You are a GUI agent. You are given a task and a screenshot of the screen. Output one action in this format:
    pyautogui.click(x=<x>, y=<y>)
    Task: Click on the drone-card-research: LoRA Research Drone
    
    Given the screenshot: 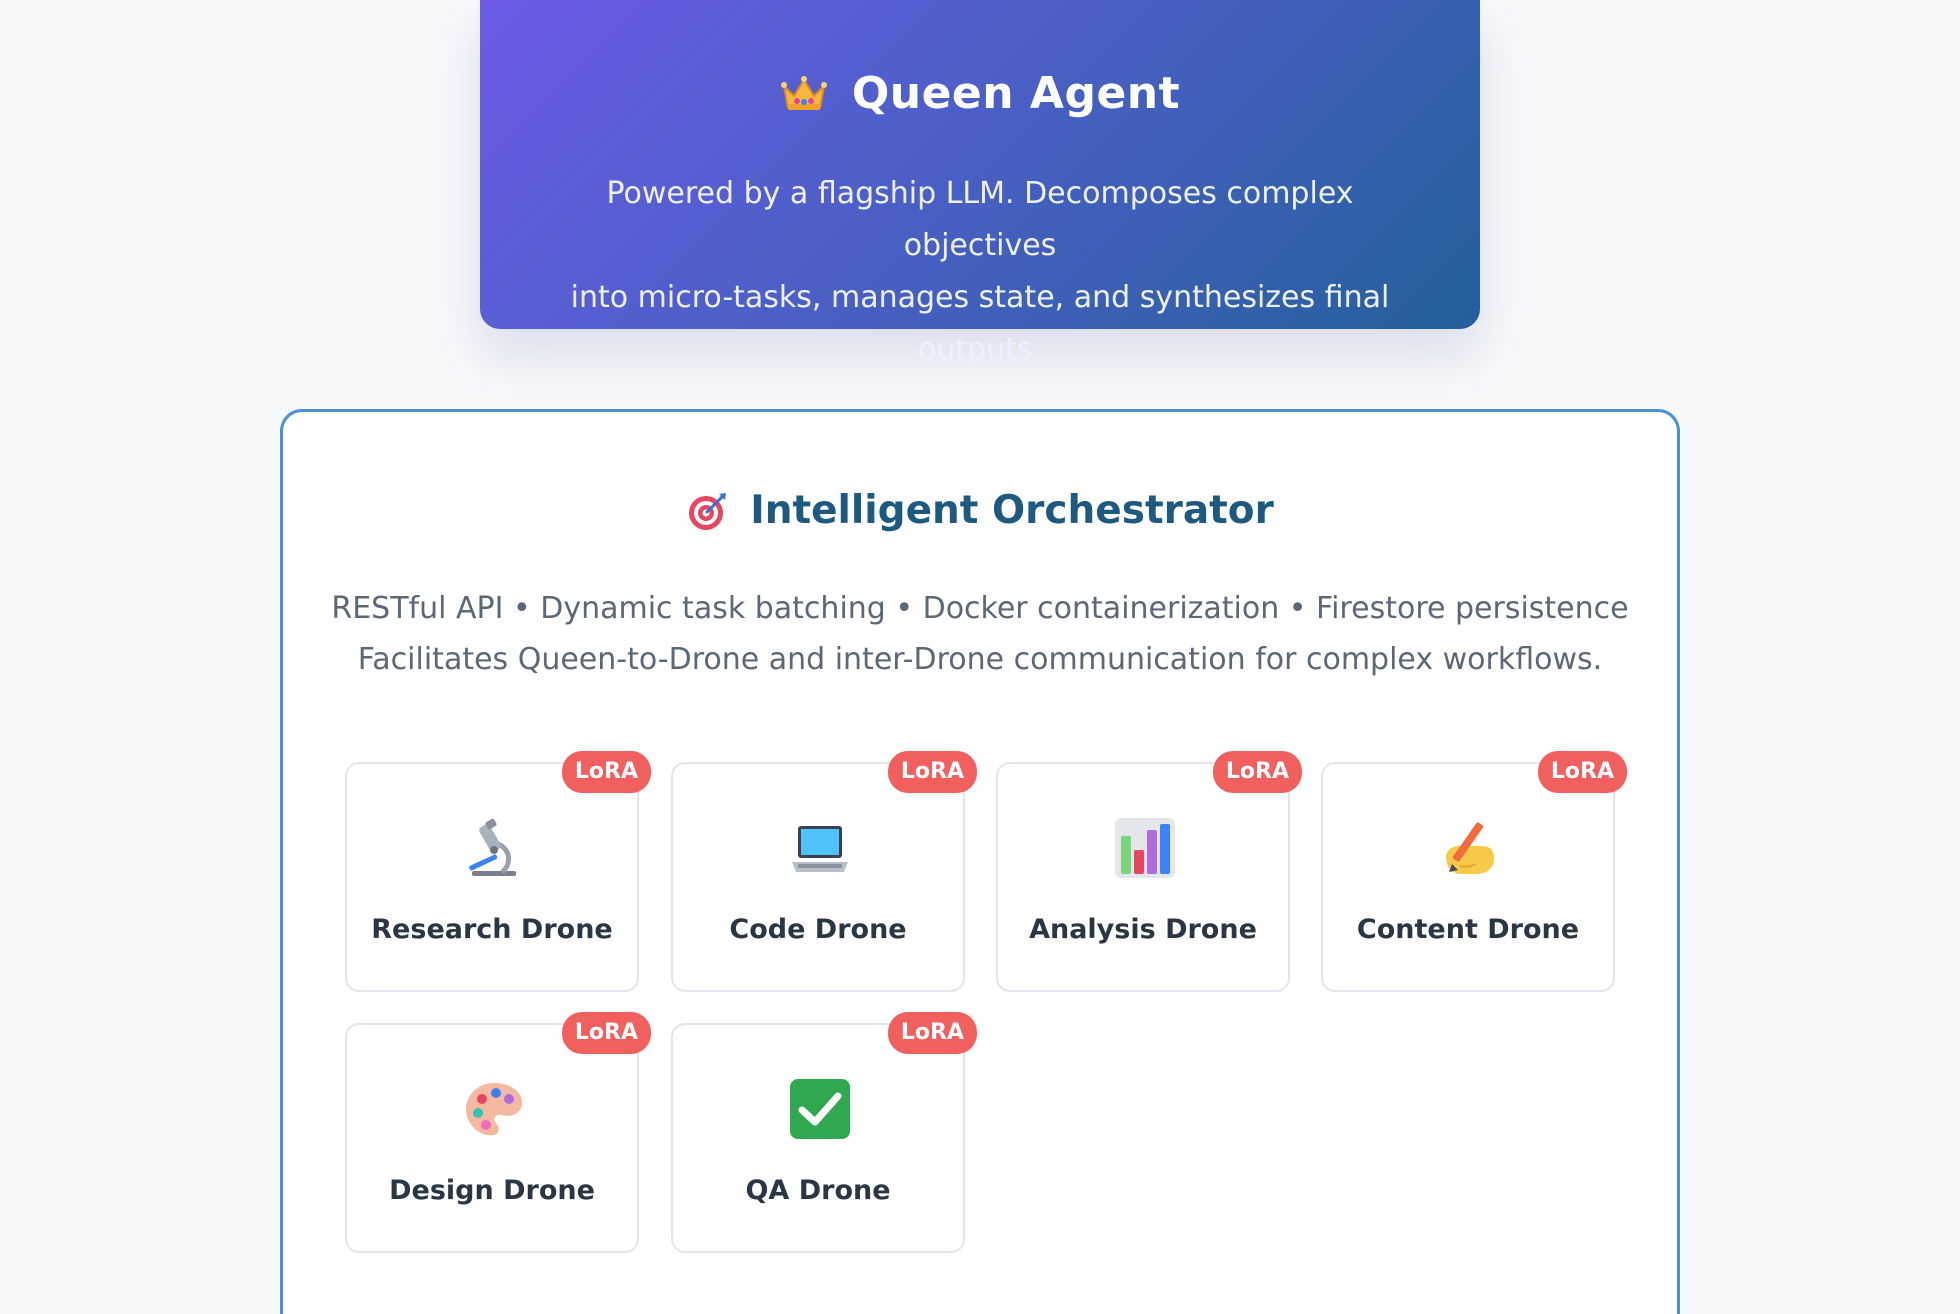 What is the action you would take?
    pyautogui.click(x=498, y=871)
    